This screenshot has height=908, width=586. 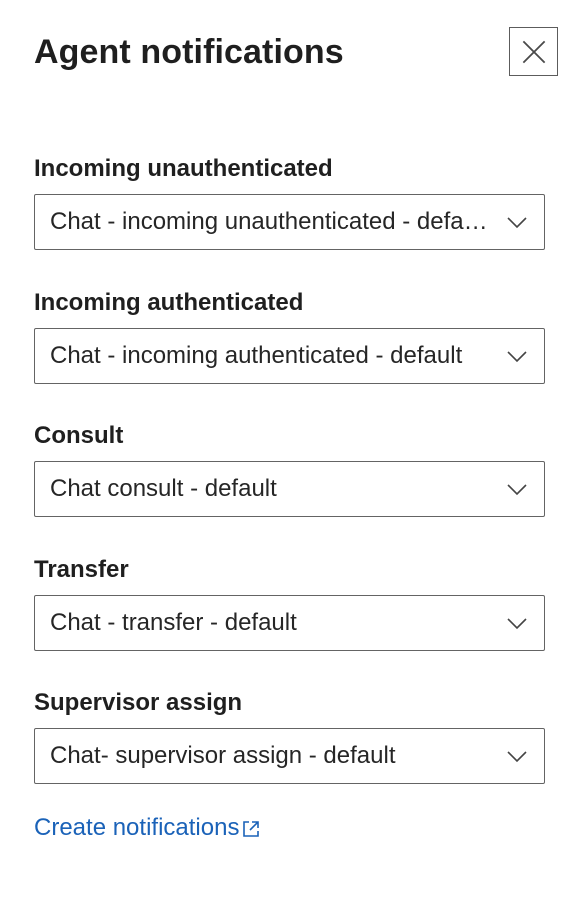 I want to click on link-label: Create notifications, so click(x=137, y=827).